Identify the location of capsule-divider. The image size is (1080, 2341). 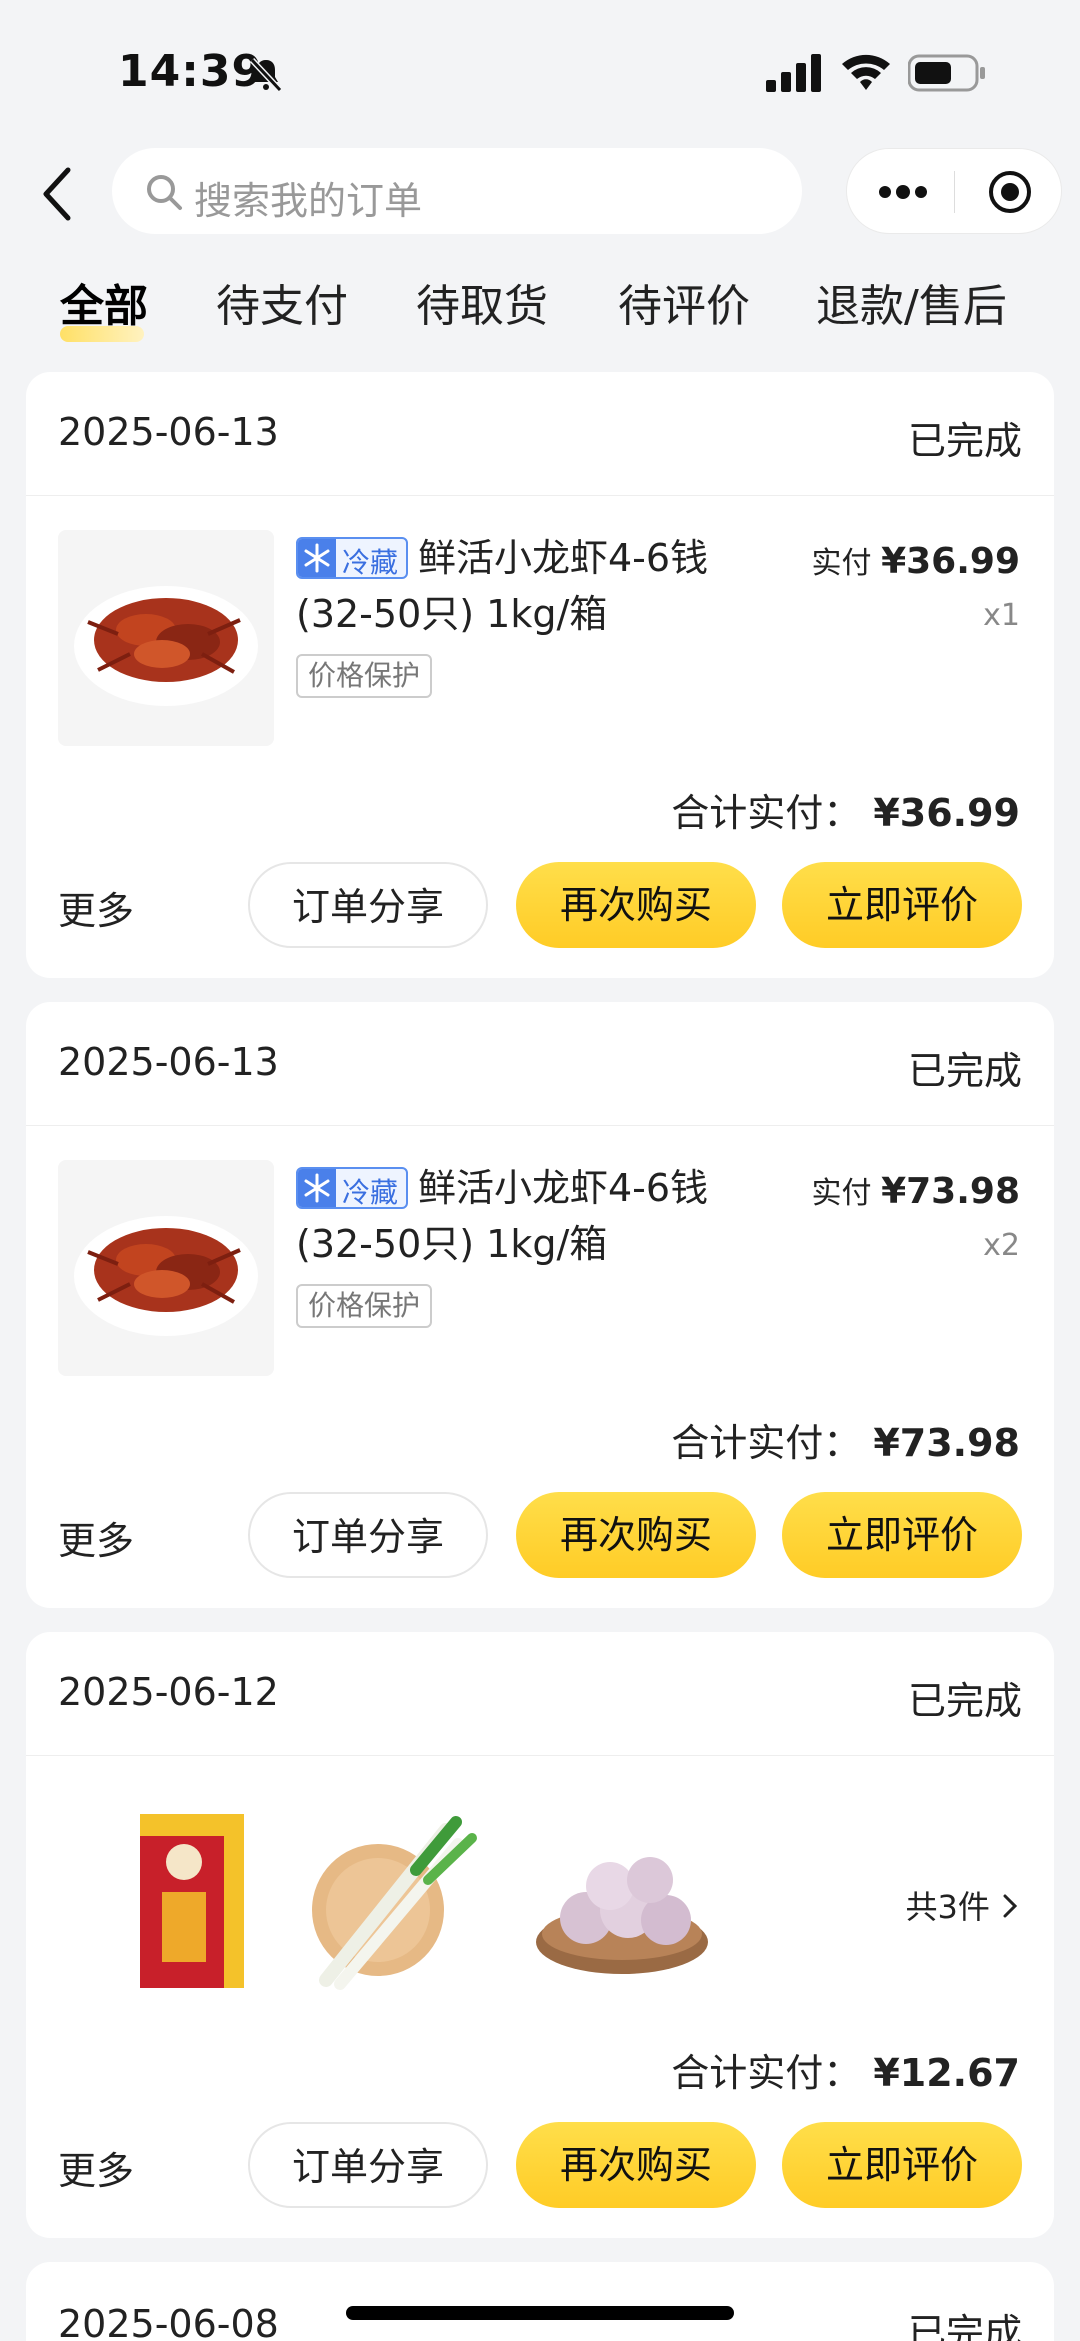
(954, 192).